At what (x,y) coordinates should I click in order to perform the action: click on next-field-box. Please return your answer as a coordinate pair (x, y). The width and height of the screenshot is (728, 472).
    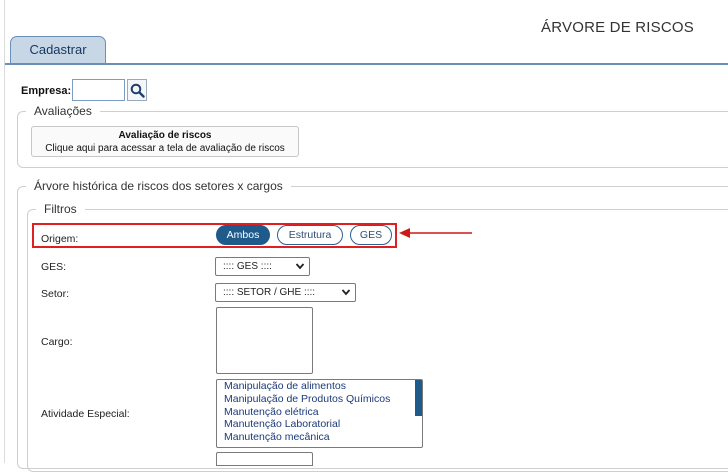
    Looking at the image, I should click on (264, 459).